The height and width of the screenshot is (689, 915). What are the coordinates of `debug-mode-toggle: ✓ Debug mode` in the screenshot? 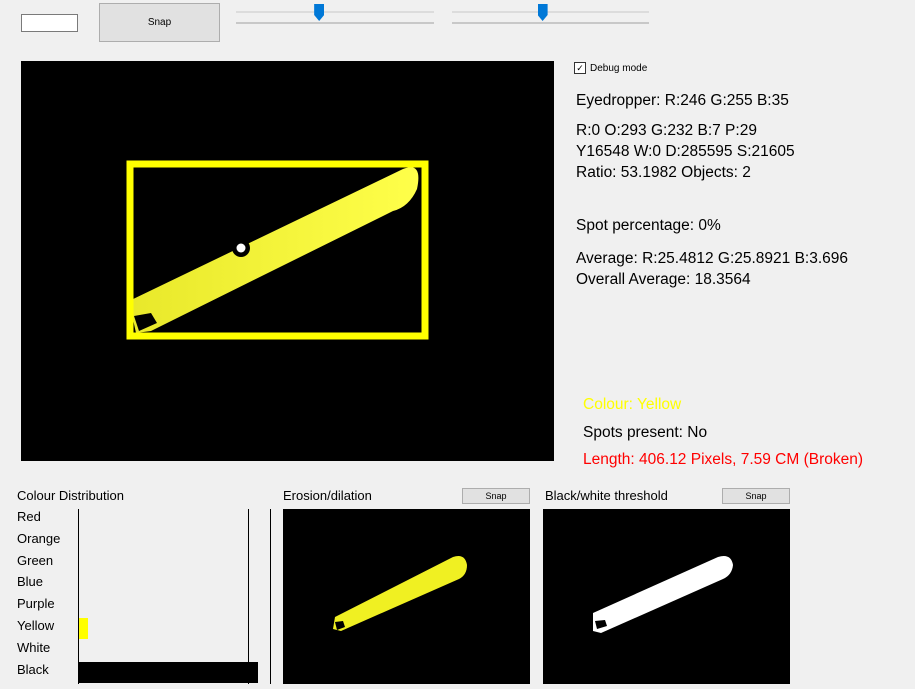 It's located at (610, 68).